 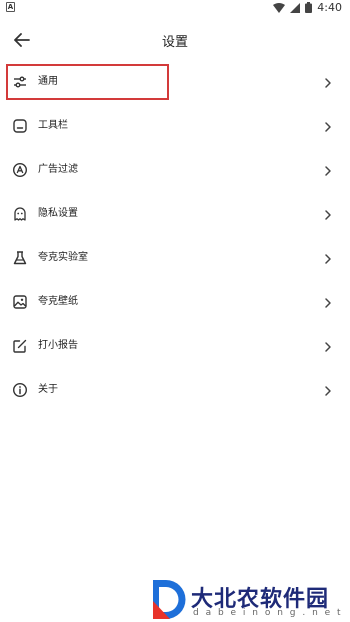 What do you see at coordinates (175, 302) in the screenshot?
I see `settings-item-wallpaper: 夸克壁纸` at bounding box center [175, 302].